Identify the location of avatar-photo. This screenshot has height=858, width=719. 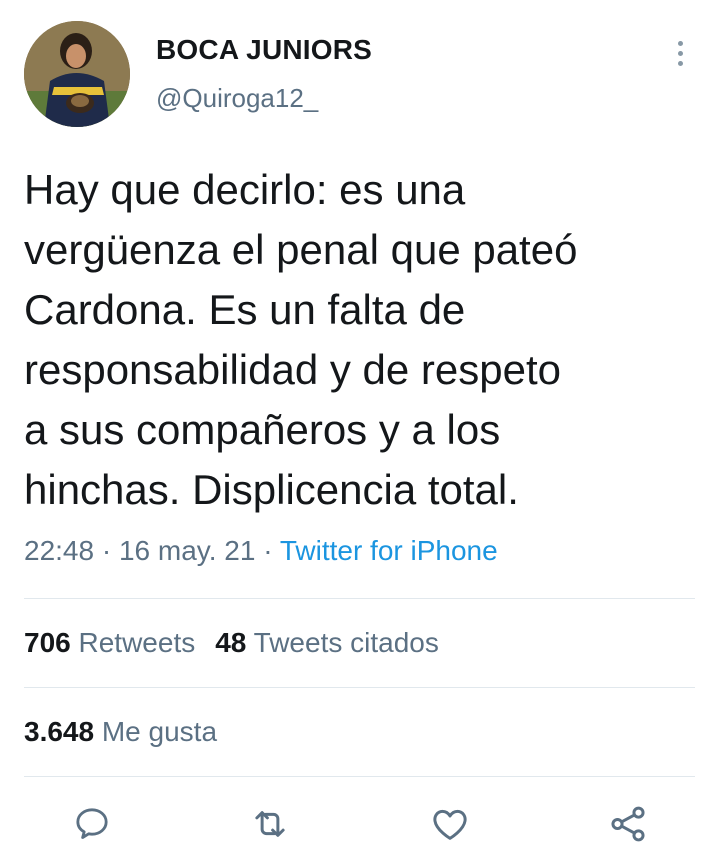
(77, 74).